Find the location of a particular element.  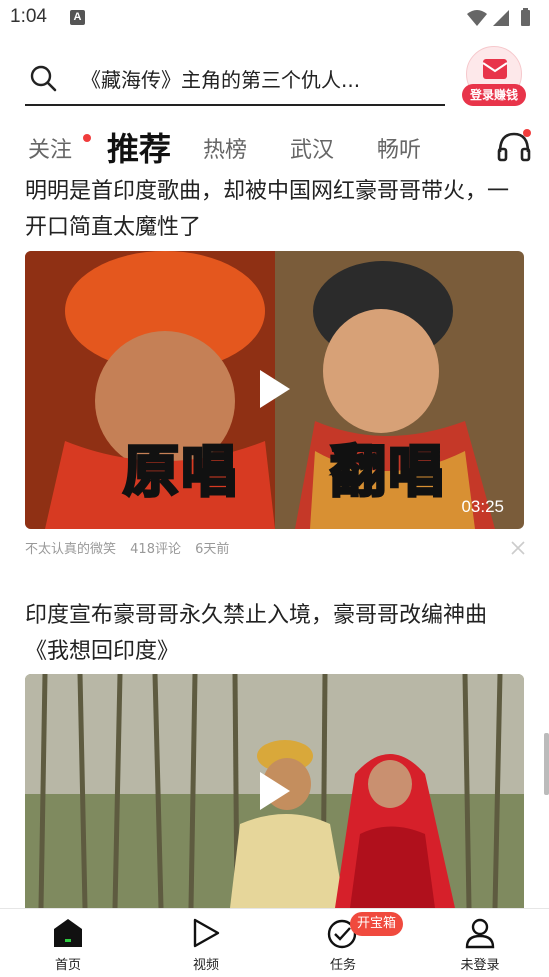

login-earn-label: 登录赚钱 is located at coordinates (494, 95).